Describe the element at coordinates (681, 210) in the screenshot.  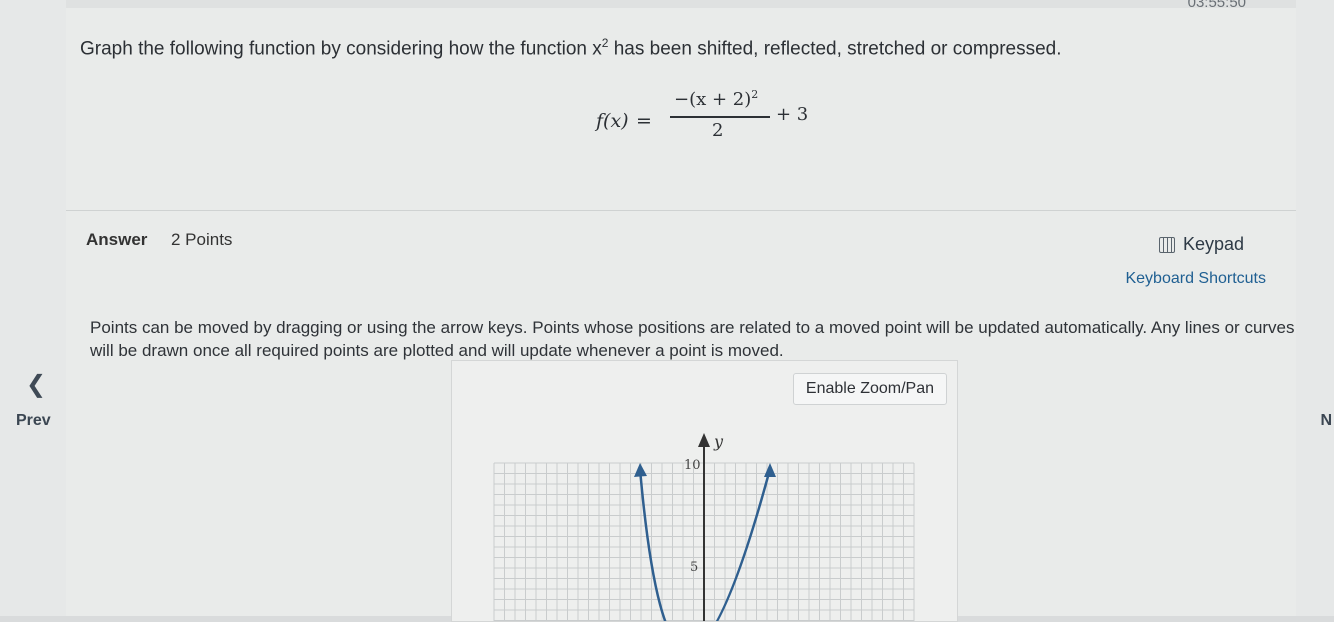
I see `section-divider` at that location.